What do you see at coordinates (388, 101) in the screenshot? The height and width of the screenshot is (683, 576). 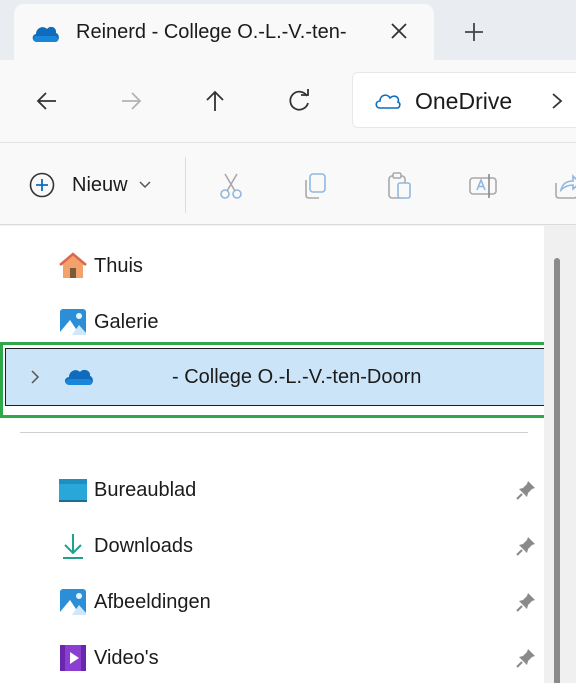 I see `onedrive-outline-icon` at bounding box center [388, 101].